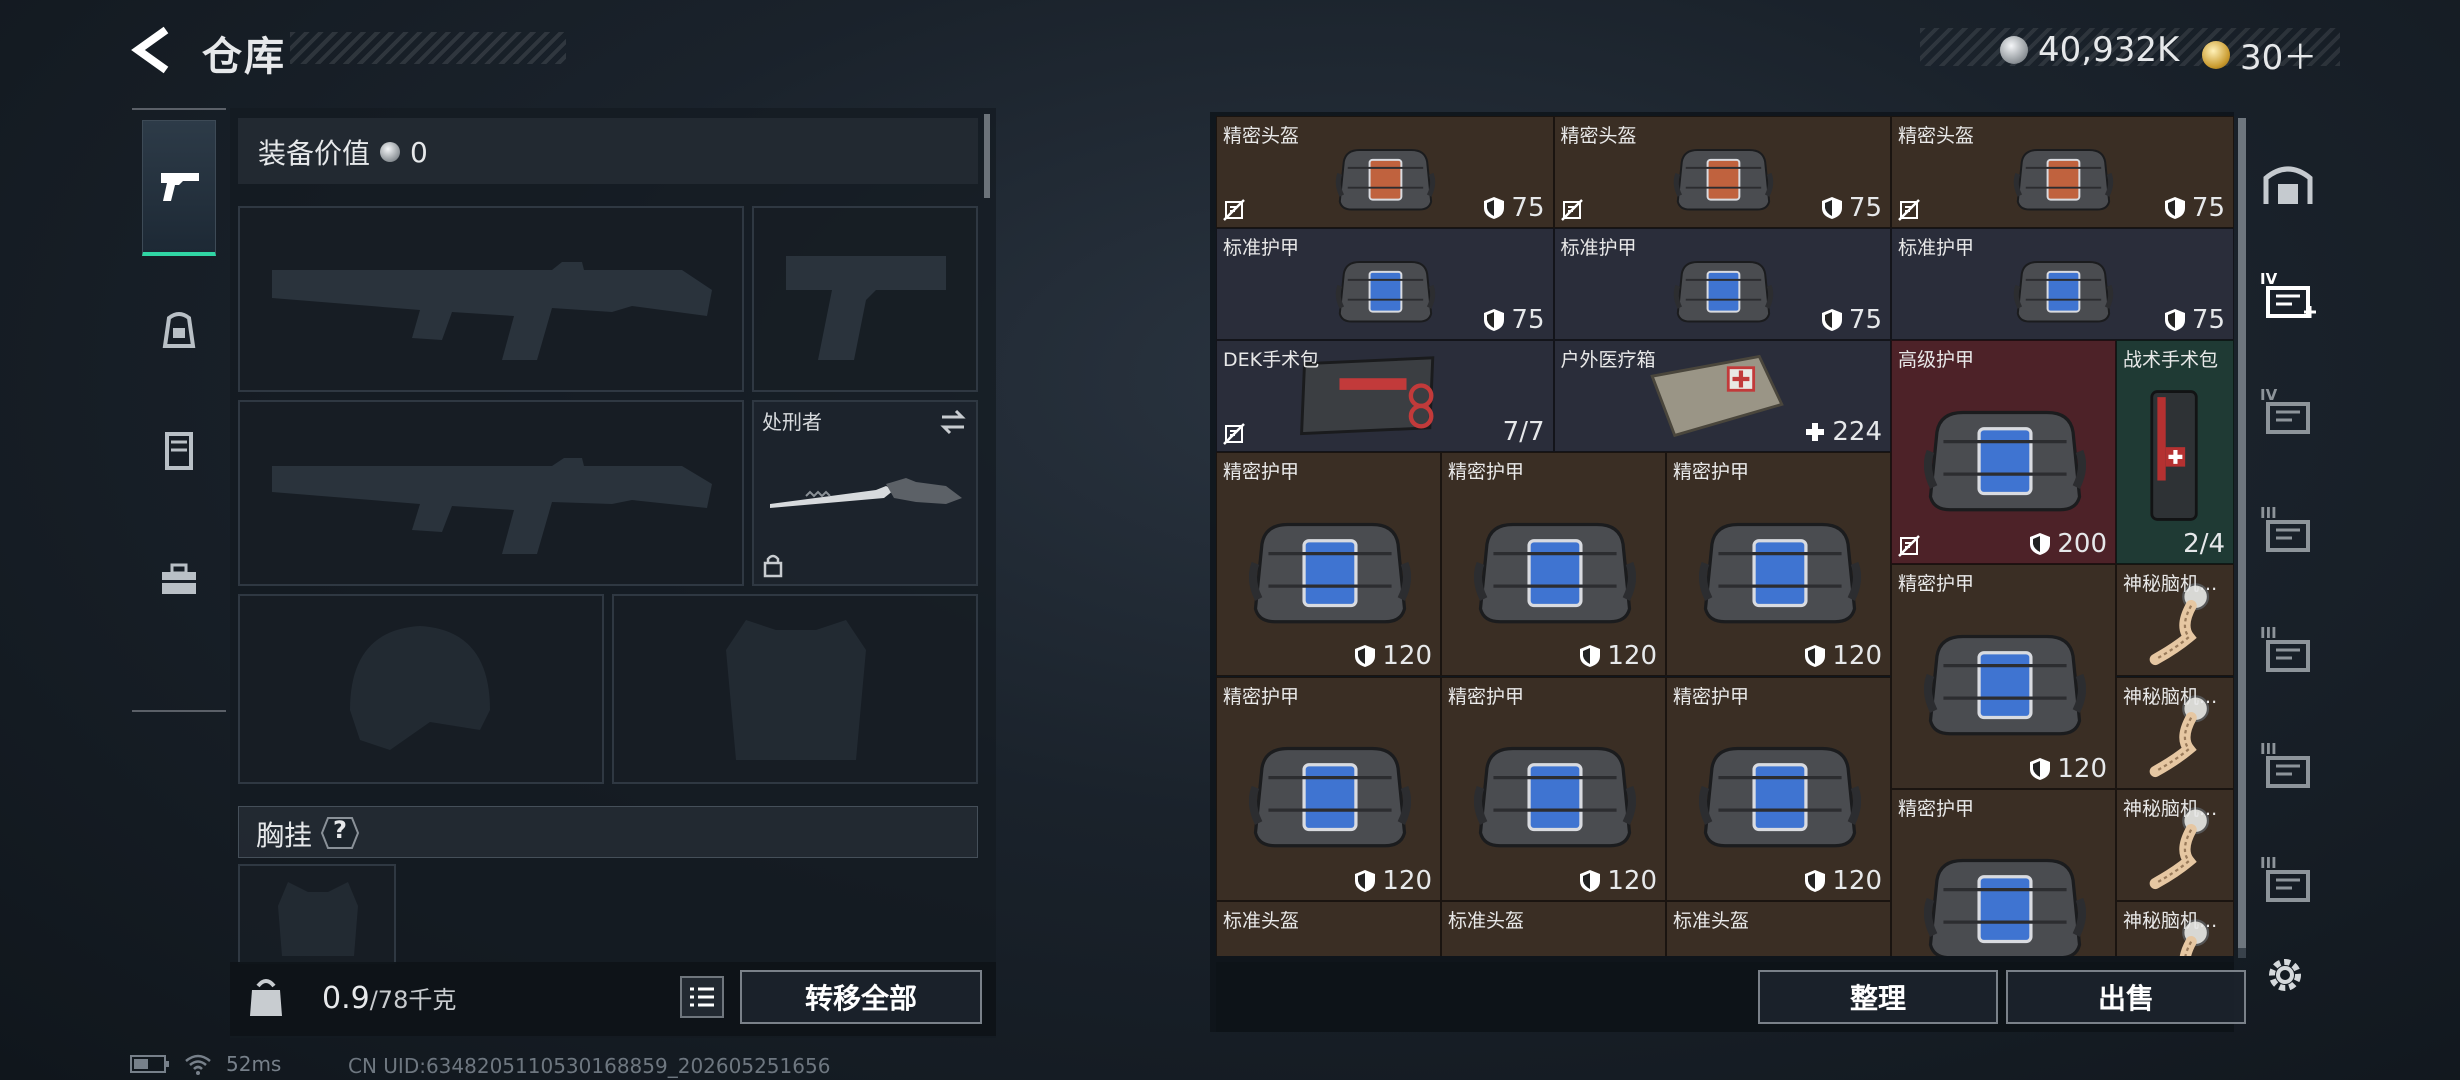 This screenshot has height=1080, width=2460. I want to click on lock-icon, so click(773, 566).